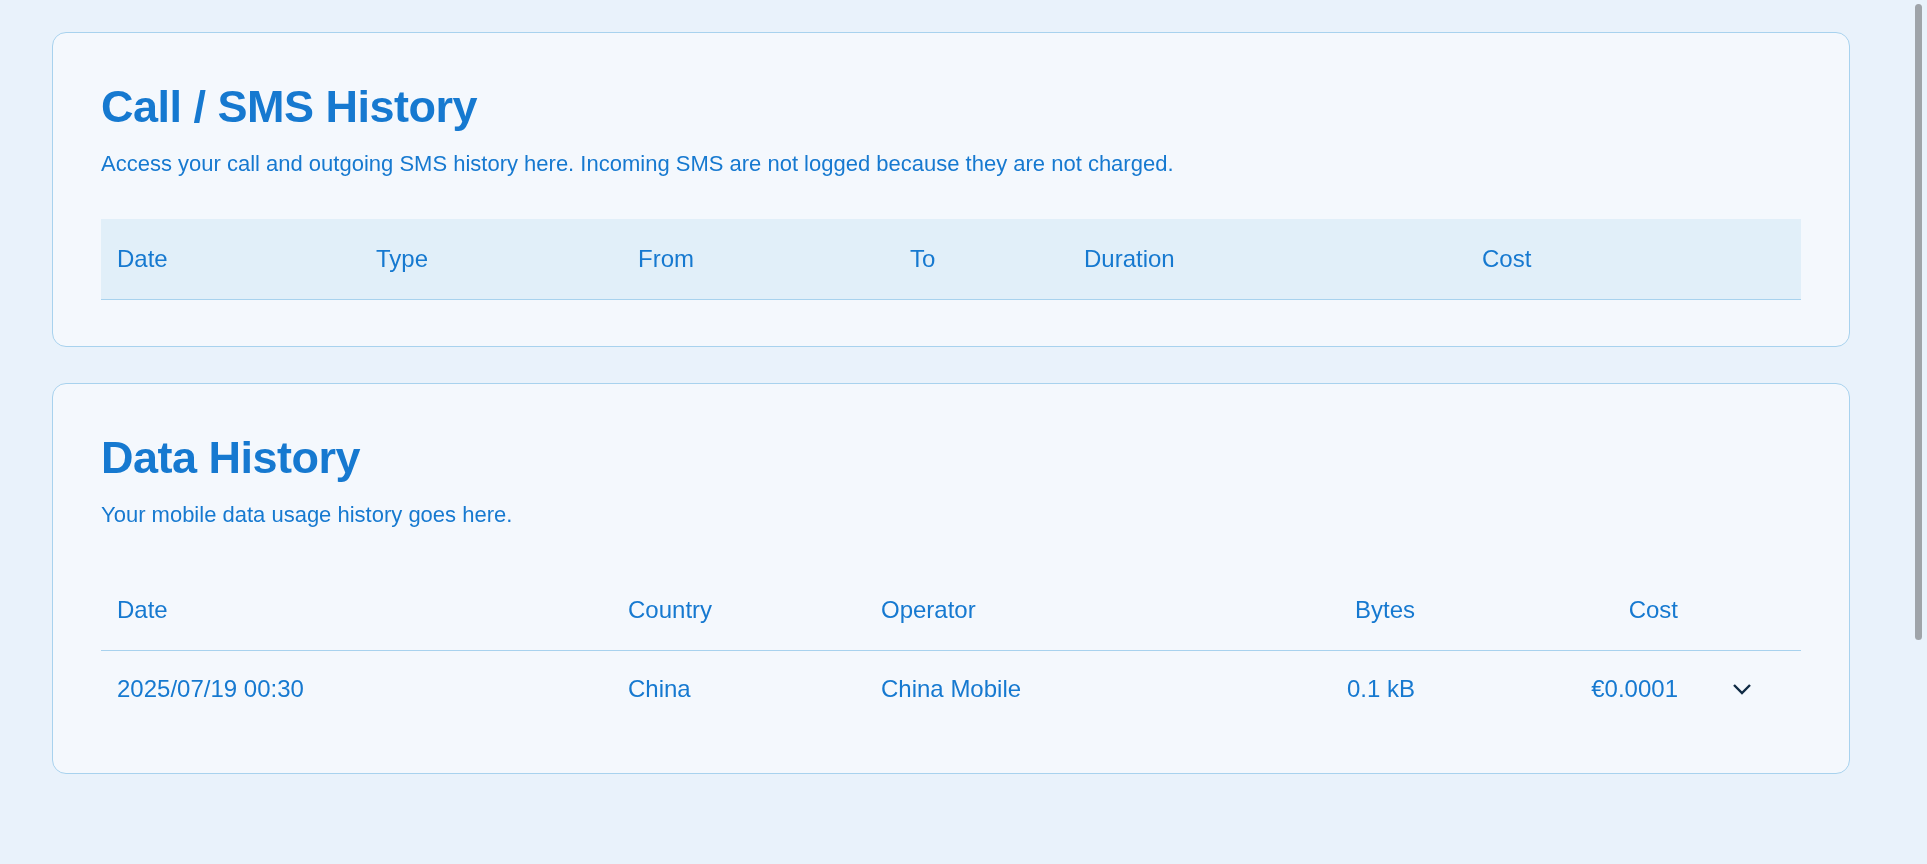 Image resolution: width=1927 pixels, height=864 pixels. What do you see at coordinates (1634, 689) in the screenshot?
I see `table-cell-text: €0.0001` at bounding box center [1634, 689].